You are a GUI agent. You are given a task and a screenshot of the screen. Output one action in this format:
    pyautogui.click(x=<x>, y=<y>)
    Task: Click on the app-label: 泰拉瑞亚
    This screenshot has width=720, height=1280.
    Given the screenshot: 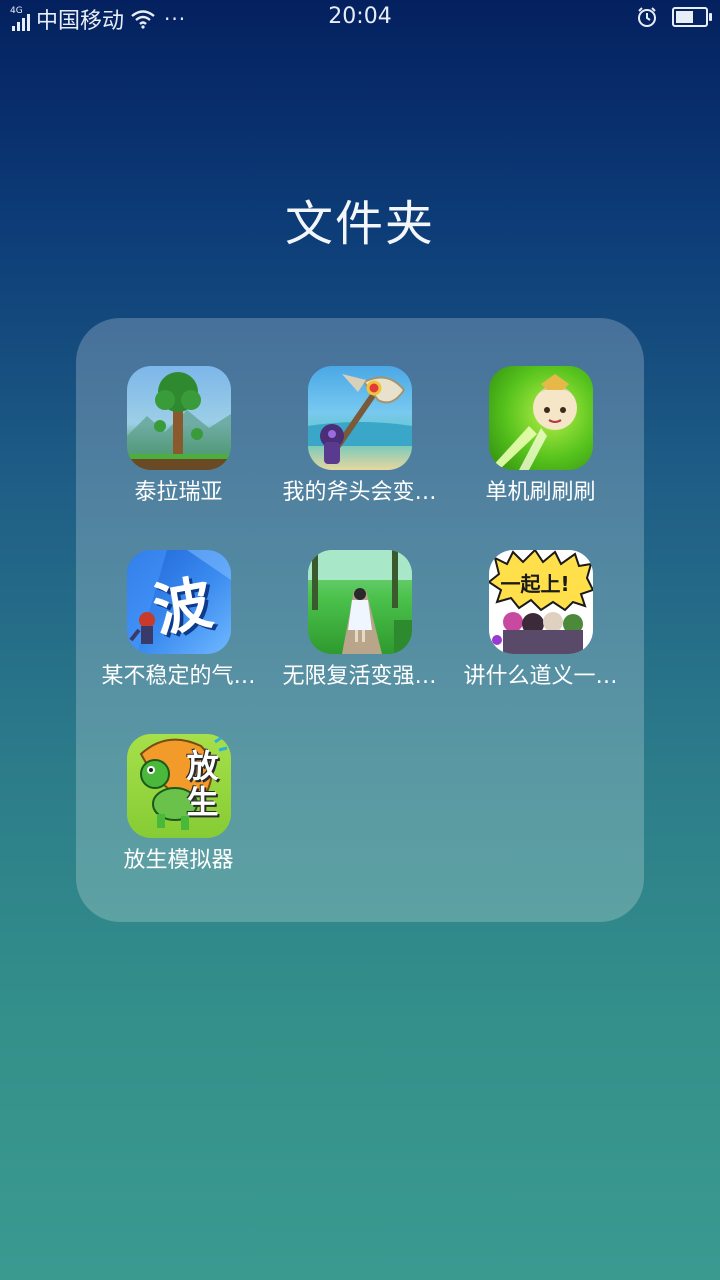 What is the action you would take?
    pyautogui.click(x=178, y=492)
    